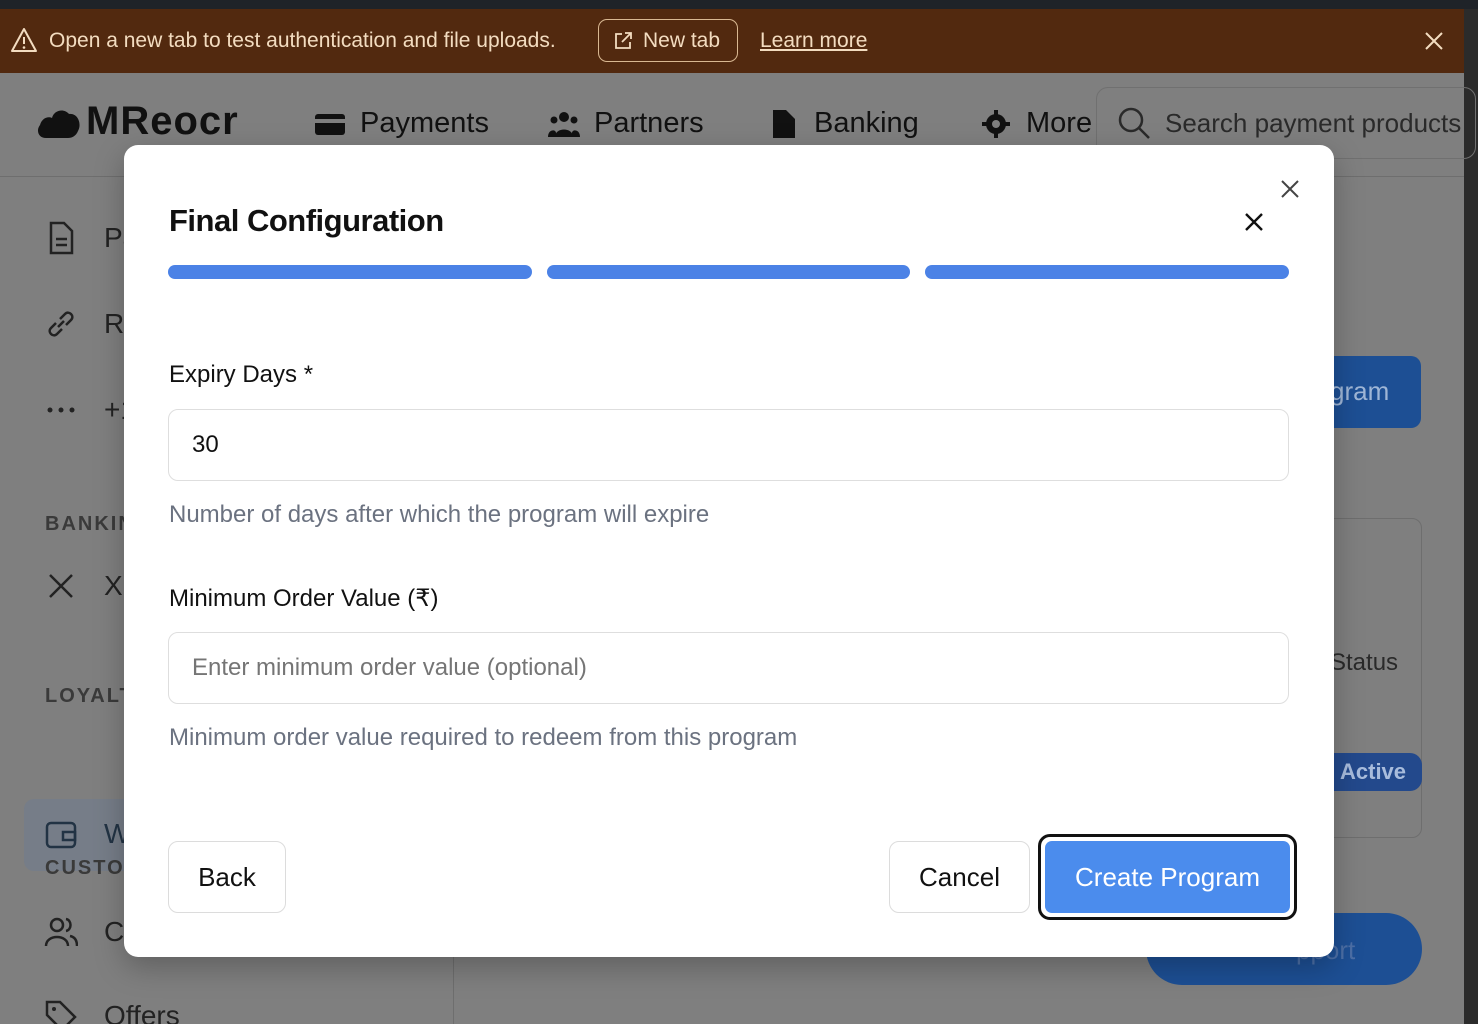  Describe the element at coordinates (1364, 662) in the screenshot. I see `background-status-header: Status` at that location.